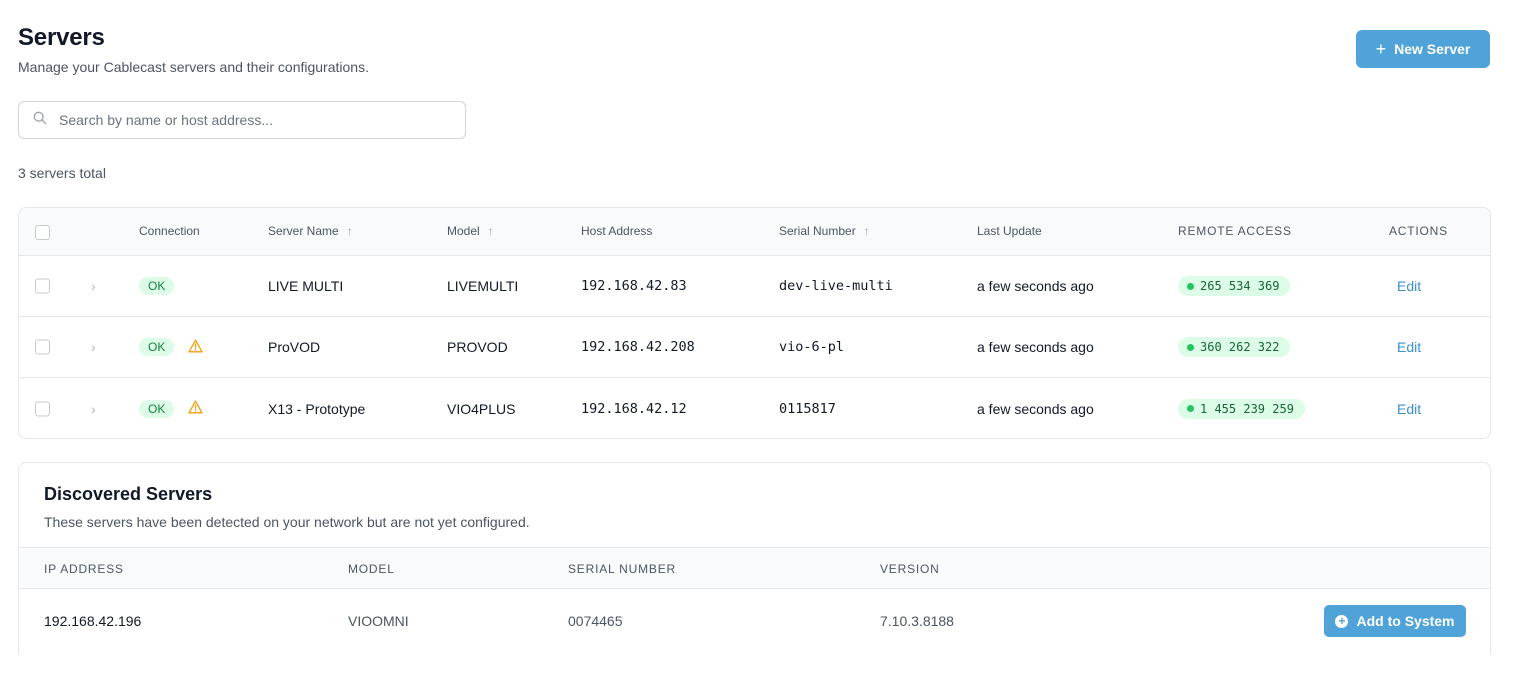 Image resolution: width=1515 pixels, height=673 pixels. What do you see at coordinates (1234, 347) in the screenshot?
I see `remote-access-badge: 360 262 322` at bounding box center [1234, 347].